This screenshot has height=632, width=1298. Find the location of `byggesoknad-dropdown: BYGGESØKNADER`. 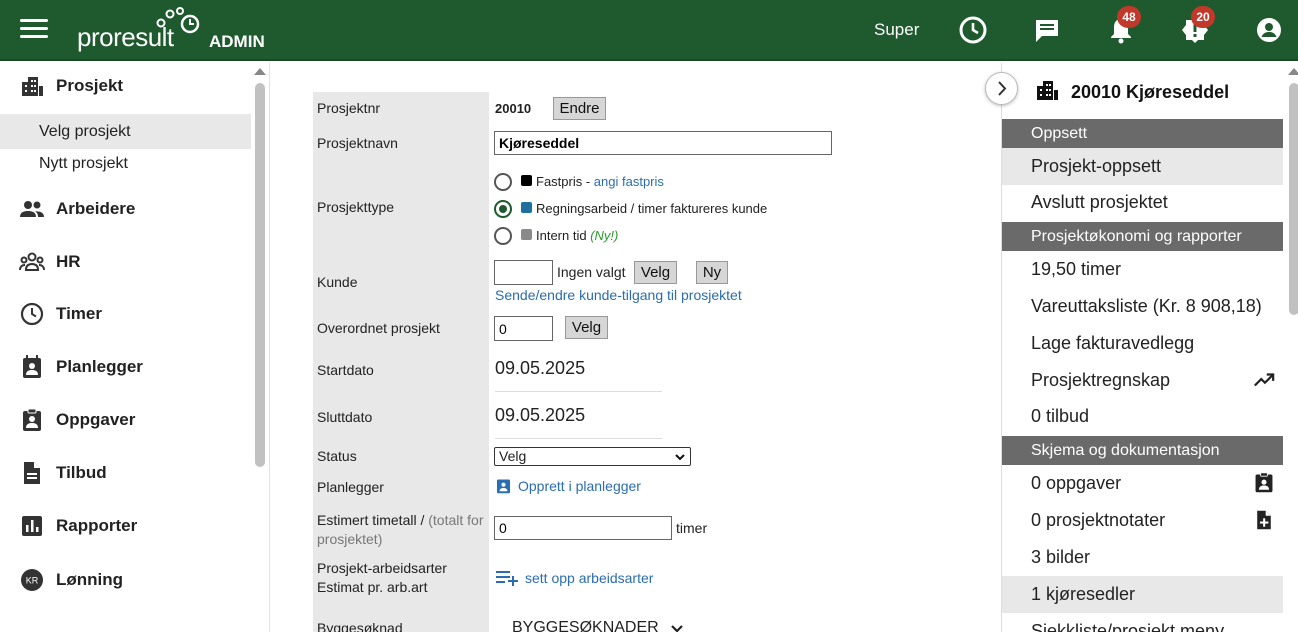

byggesoknad-dropdown: BYGGESØKNADER is located at coordinates (598, 625).